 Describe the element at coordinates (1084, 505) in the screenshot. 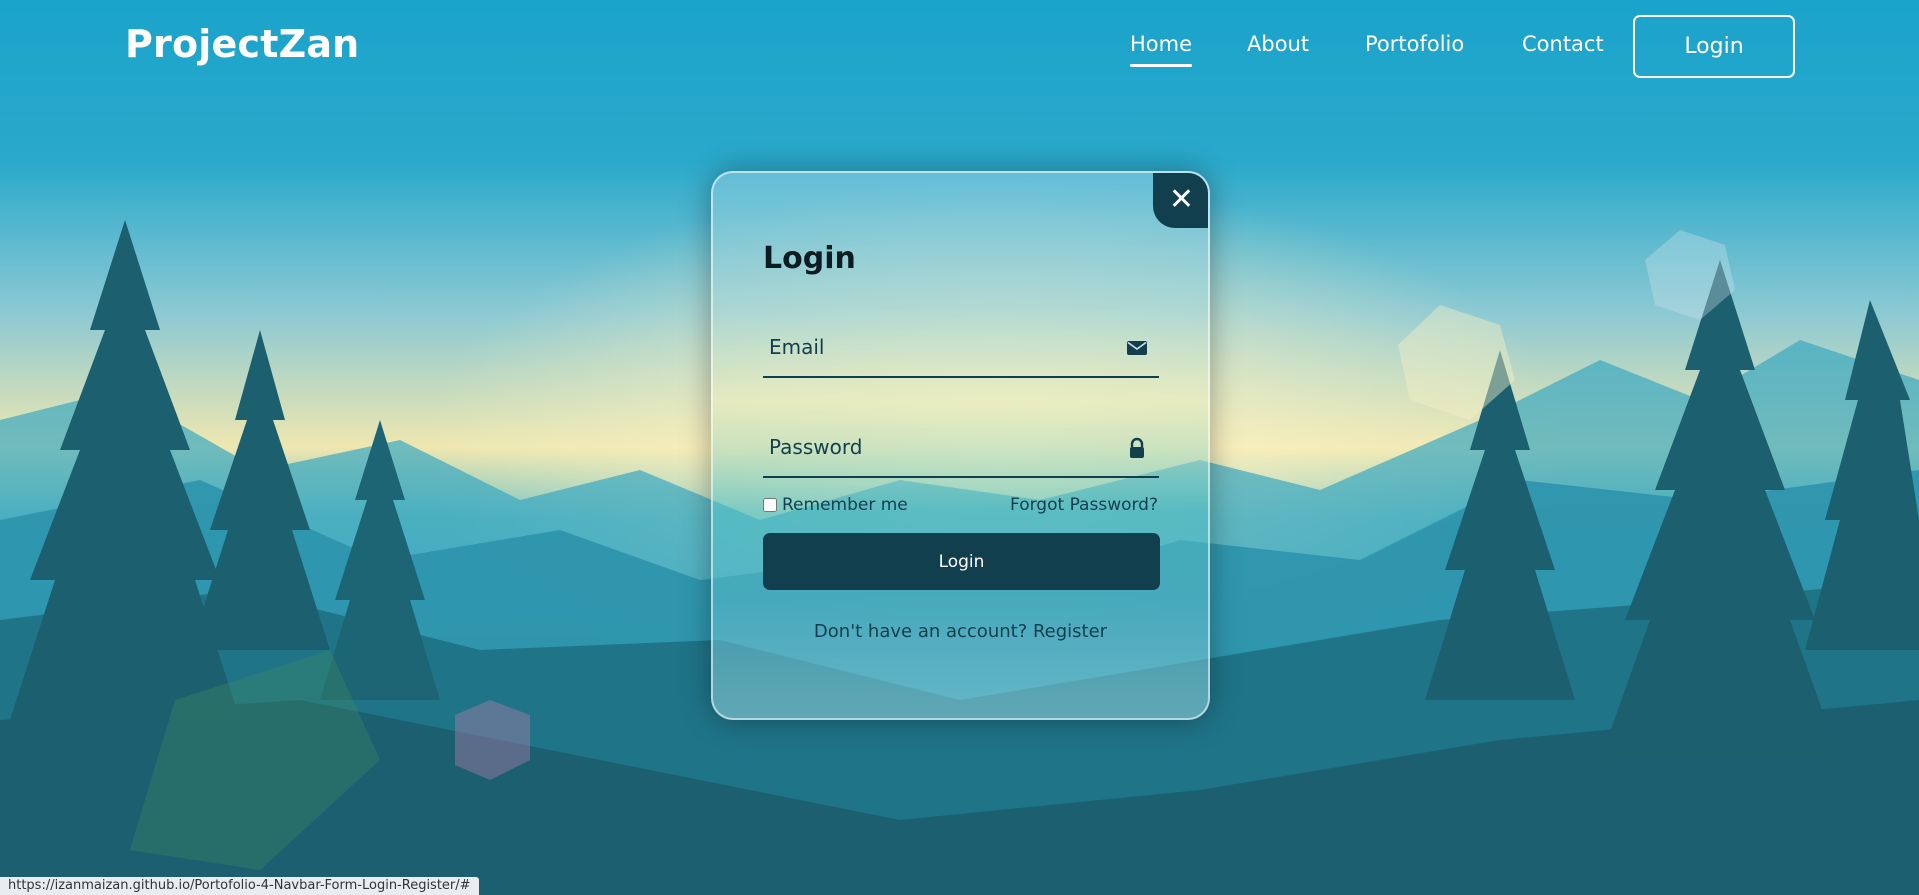

I see `forgot-password-link: Forgot Password?` at that location.